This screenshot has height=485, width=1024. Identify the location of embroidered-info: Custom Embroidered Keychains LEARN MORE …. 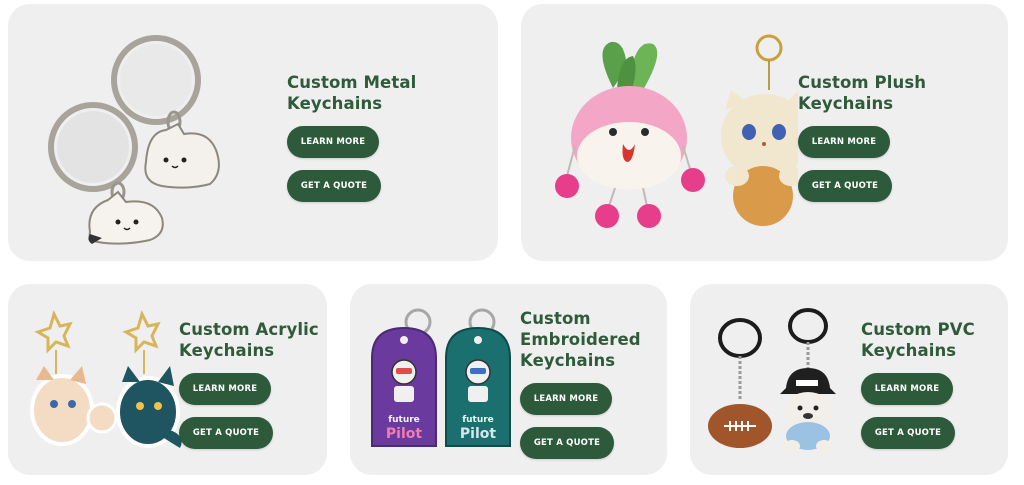
(580, 383).